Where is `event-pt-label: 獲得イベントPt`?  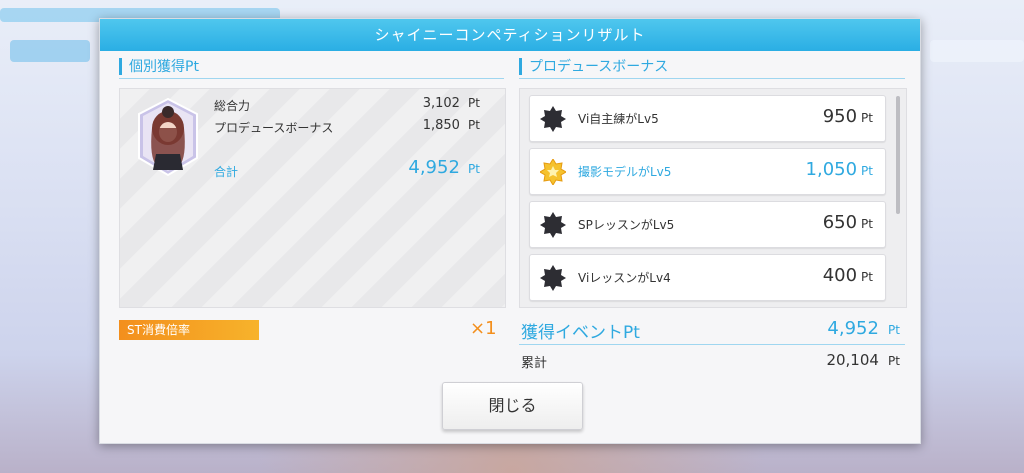 event-pt-label: 獲得イベントPt is located at coordinates (580, 333).